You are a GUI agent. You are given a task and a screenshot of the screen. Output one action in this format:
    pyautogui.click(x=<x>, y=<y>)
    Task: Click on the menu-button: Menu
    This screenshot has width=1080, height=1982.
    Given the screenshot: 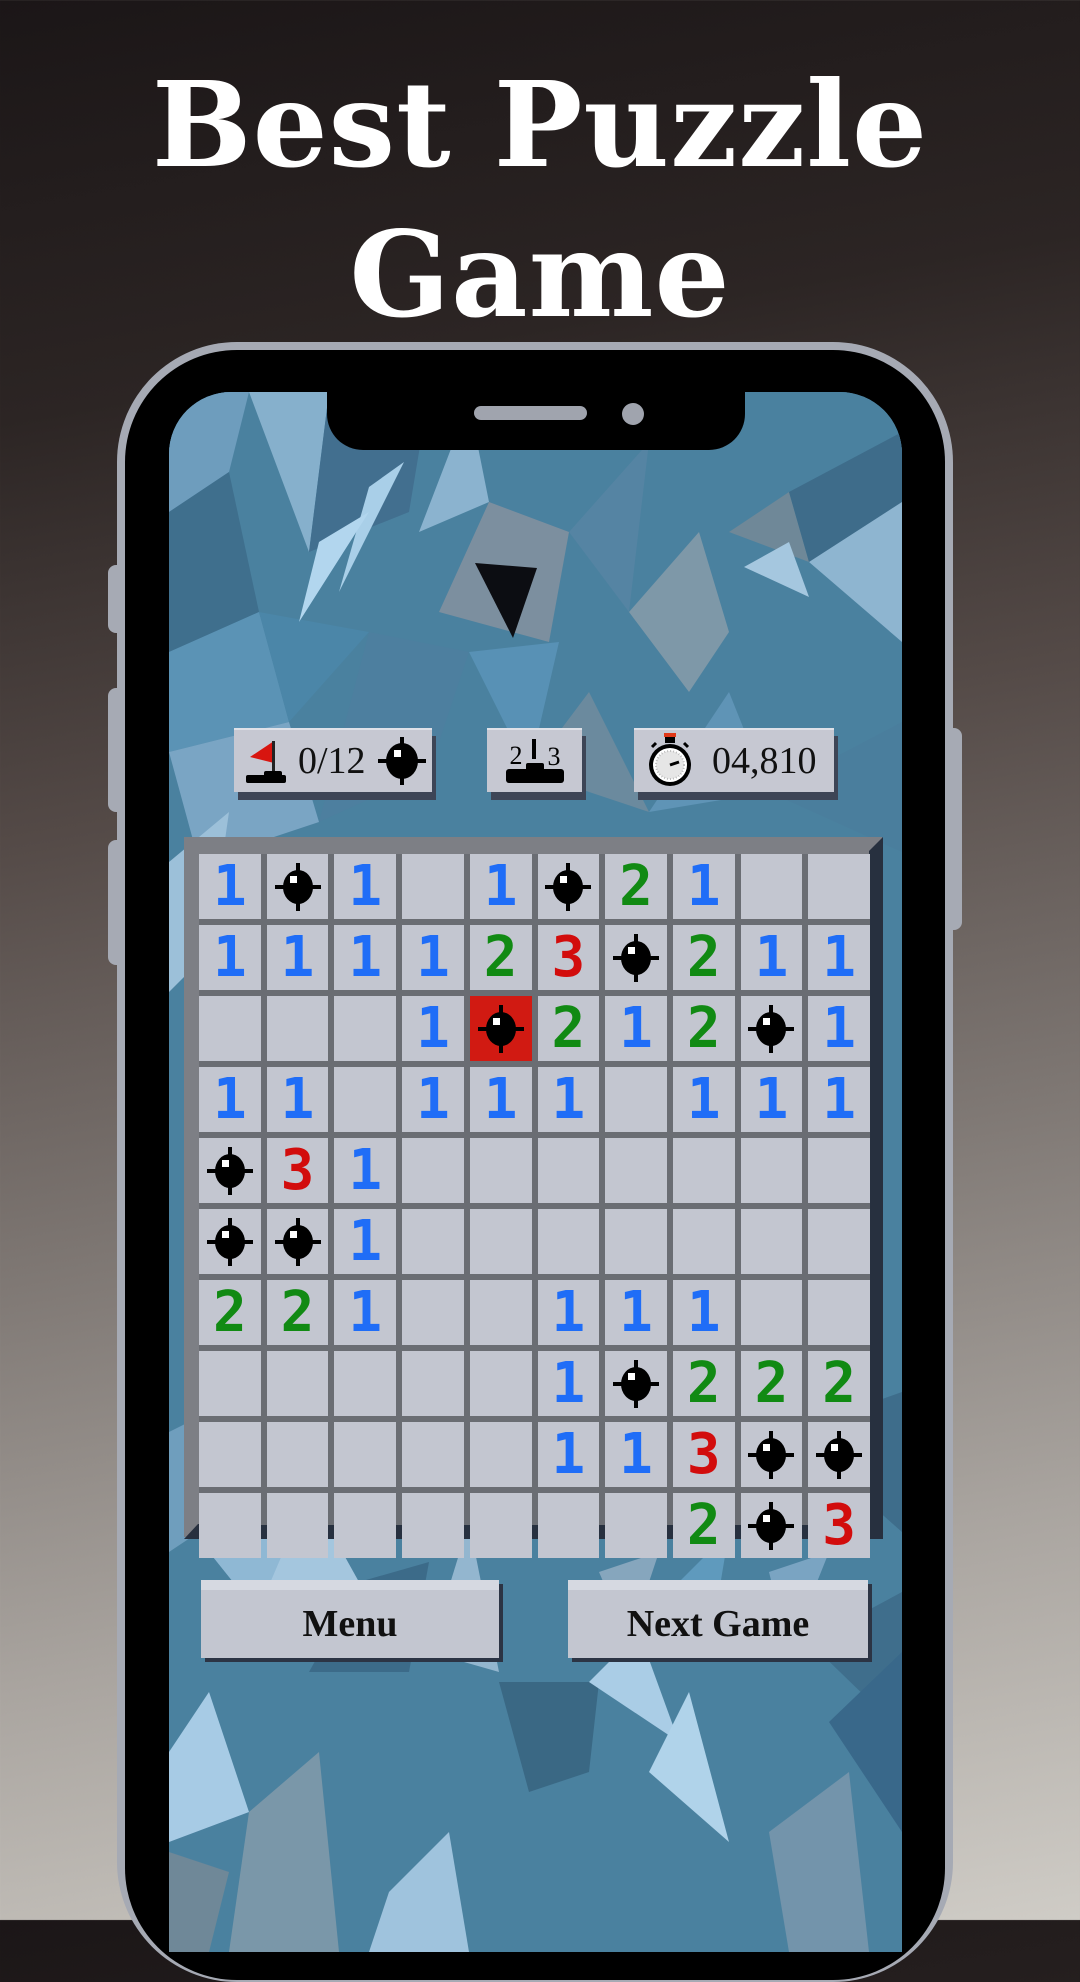 What is the action you would take?
    pyautogui.click(x=350, y=1619)
    